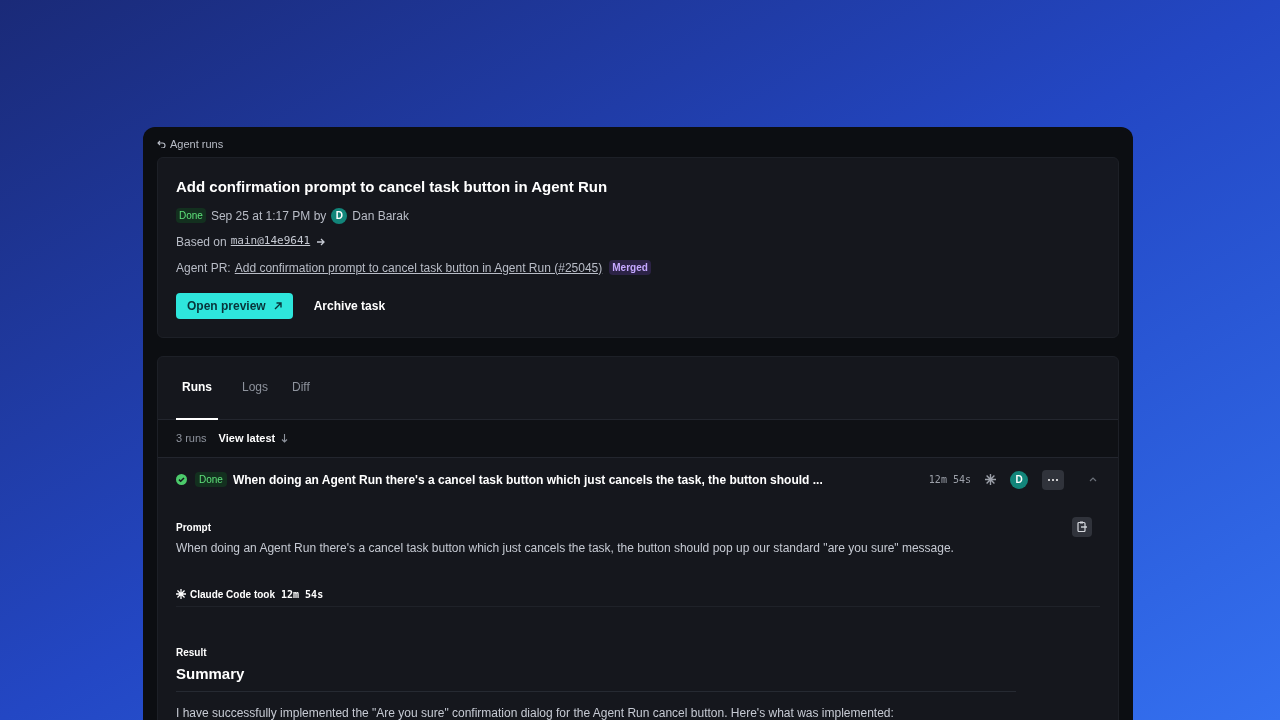  What do you see at coordinates (253, 438) in the screenshot?
I see `view-latest-button: View latest` at bounding box center [253, 438].